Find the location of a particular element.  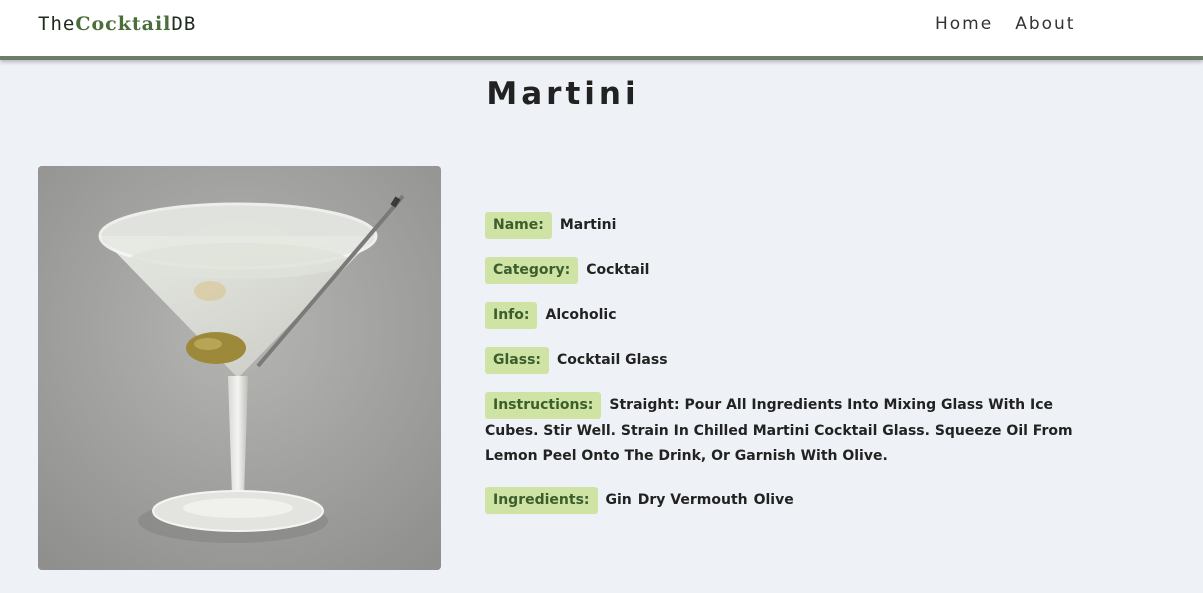

logo-prefix: The is located at coordinates (57, 24).